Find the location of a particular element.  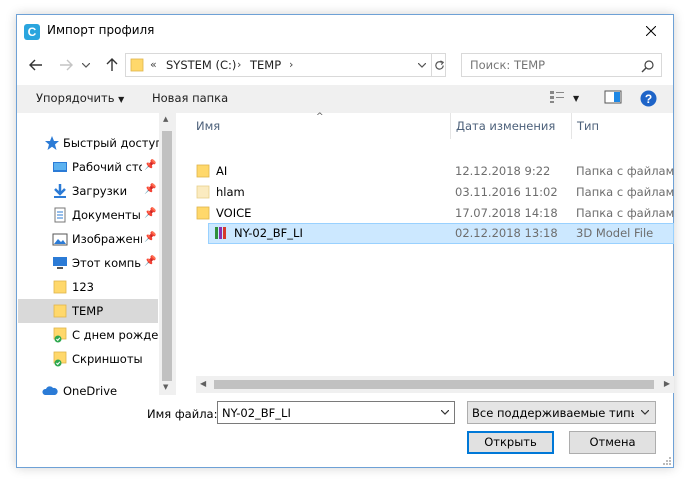

nav-label: С днем рожден is located at coordinates (115, 335).